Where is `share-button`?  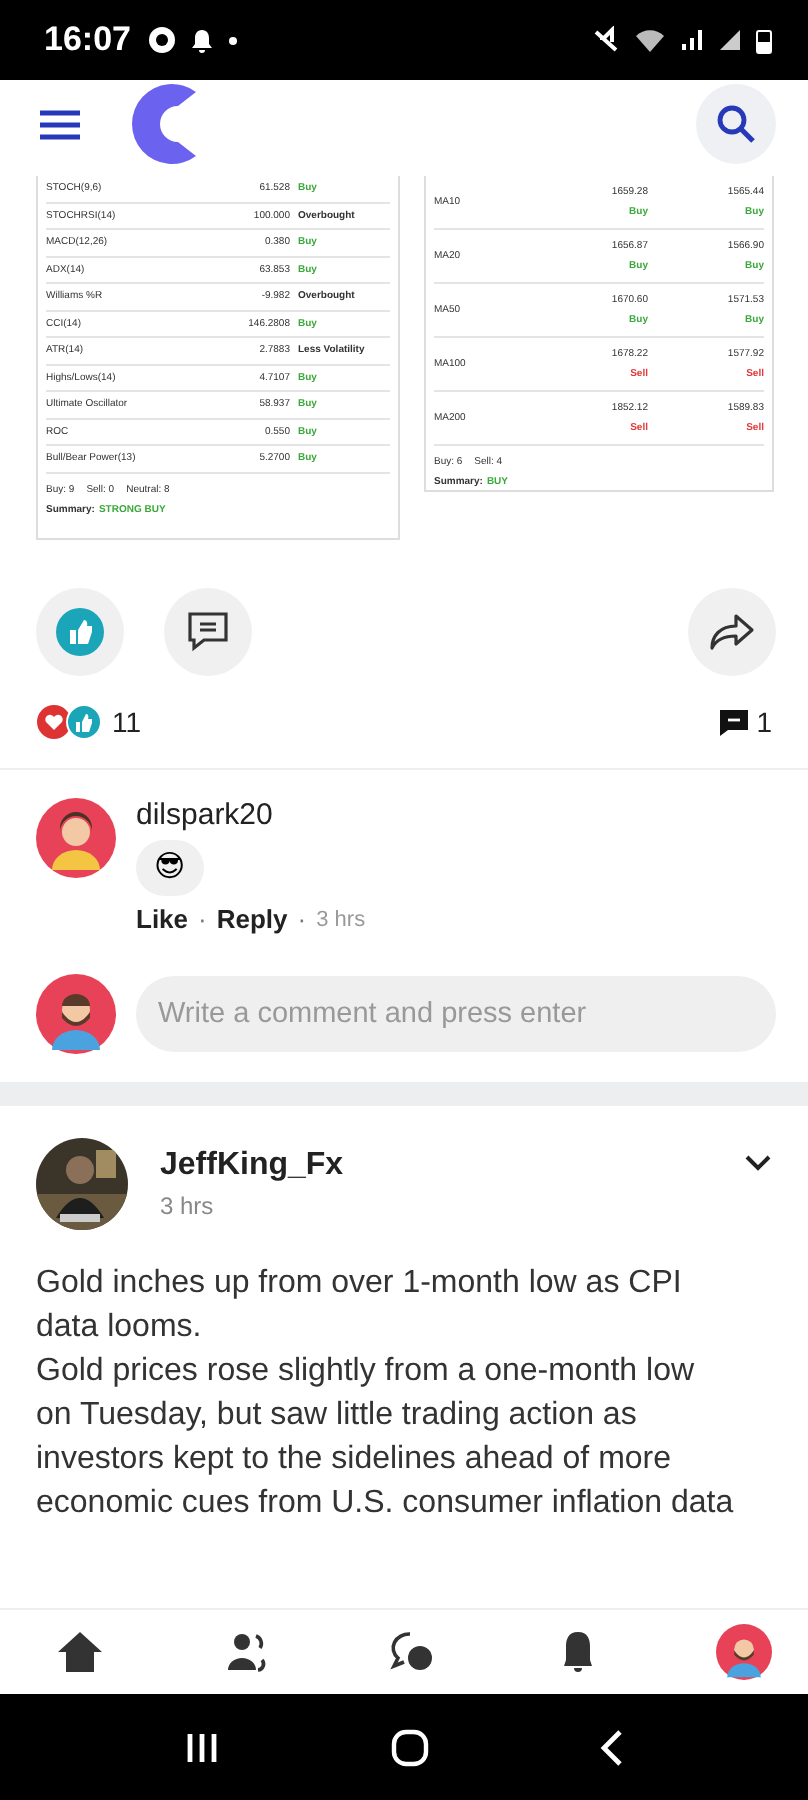 share-button is located at coordinates (732, 632).